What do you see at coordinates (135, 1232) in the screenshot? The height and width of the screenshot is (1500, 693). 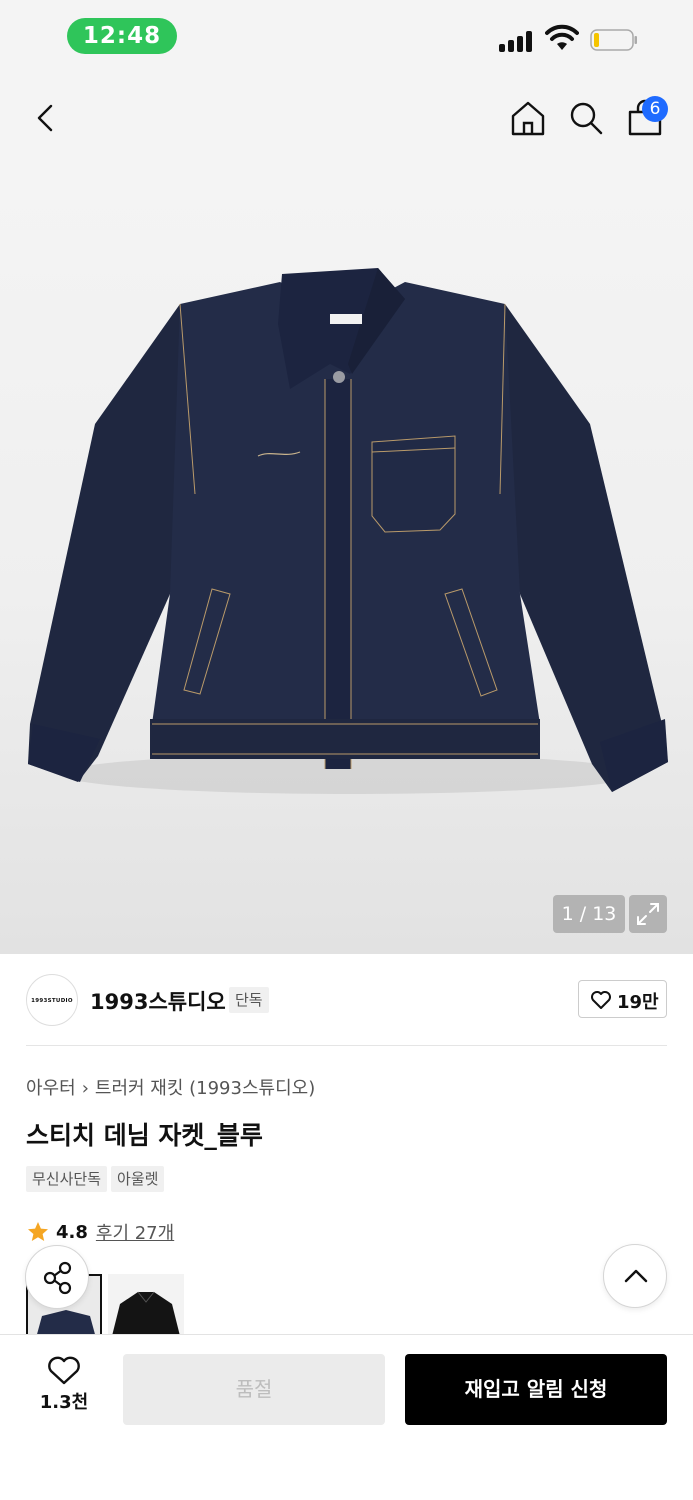 I see `review-link: 후기 27개` at bounding box center [135, 1232].